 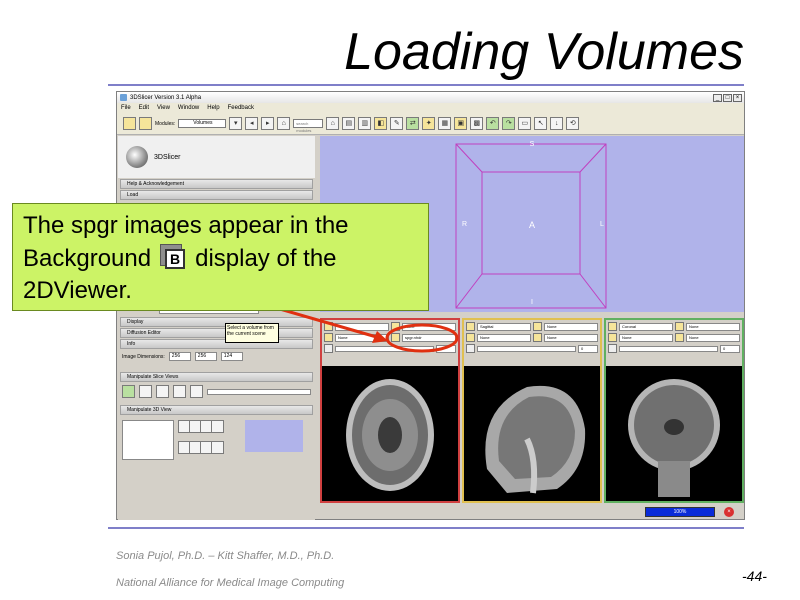 What do you see at coordinates (571, 326) in the screenshot?
I see `fg-select-yellow: None` at bounding box center [571, 326].